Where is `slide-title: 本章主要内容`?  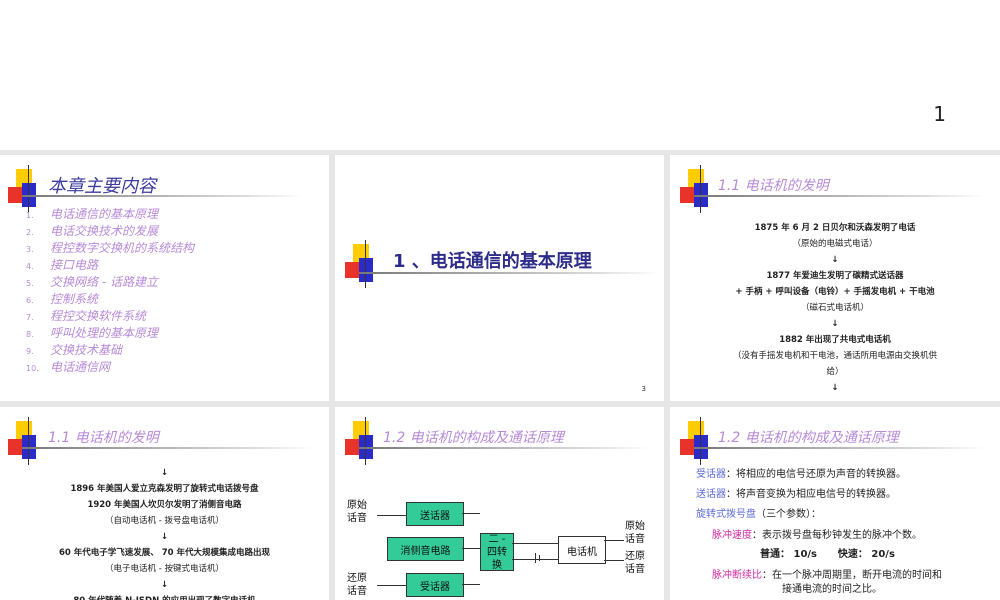
slide-title: 本章主要内容 is located at coordinates (102, 186).